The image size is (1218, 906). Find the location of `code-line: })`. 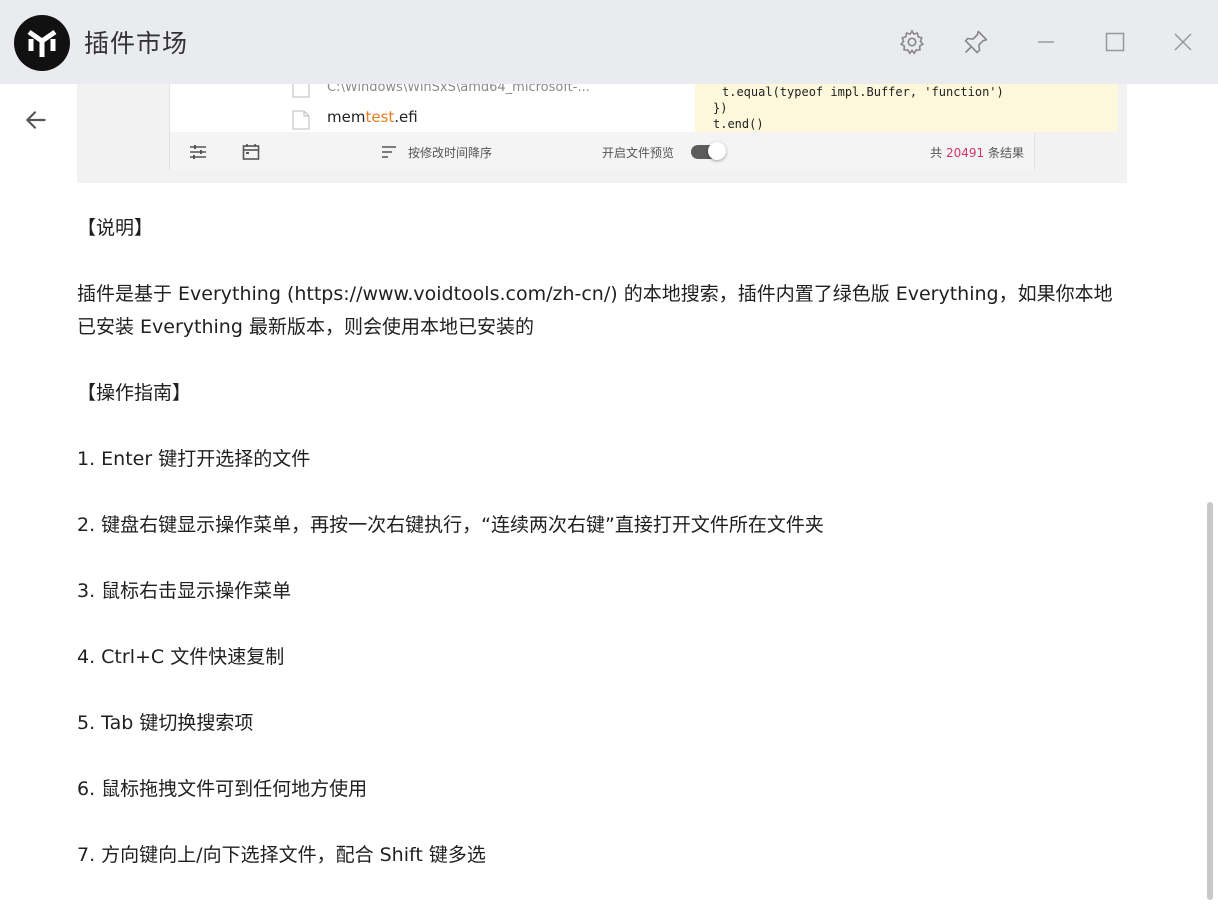

code-line: }) is located at coordinates (720, 108).